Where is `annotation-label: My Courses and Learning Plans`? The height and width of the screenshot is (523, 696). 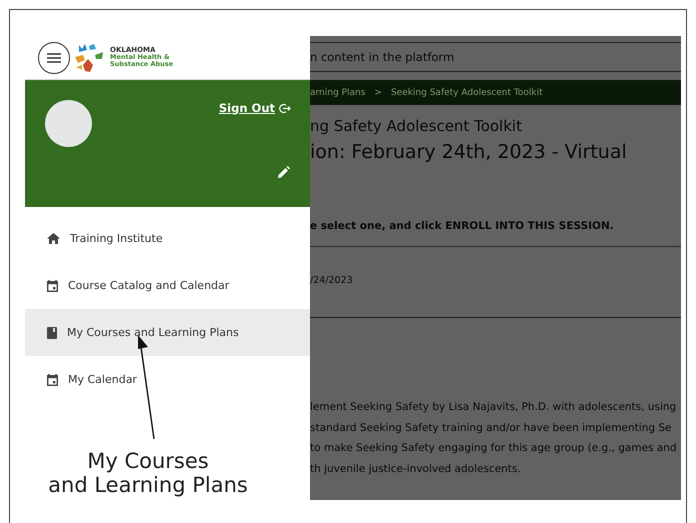
annotation-label: My Courses and Learning Plans is located at coordinates (148, 473).